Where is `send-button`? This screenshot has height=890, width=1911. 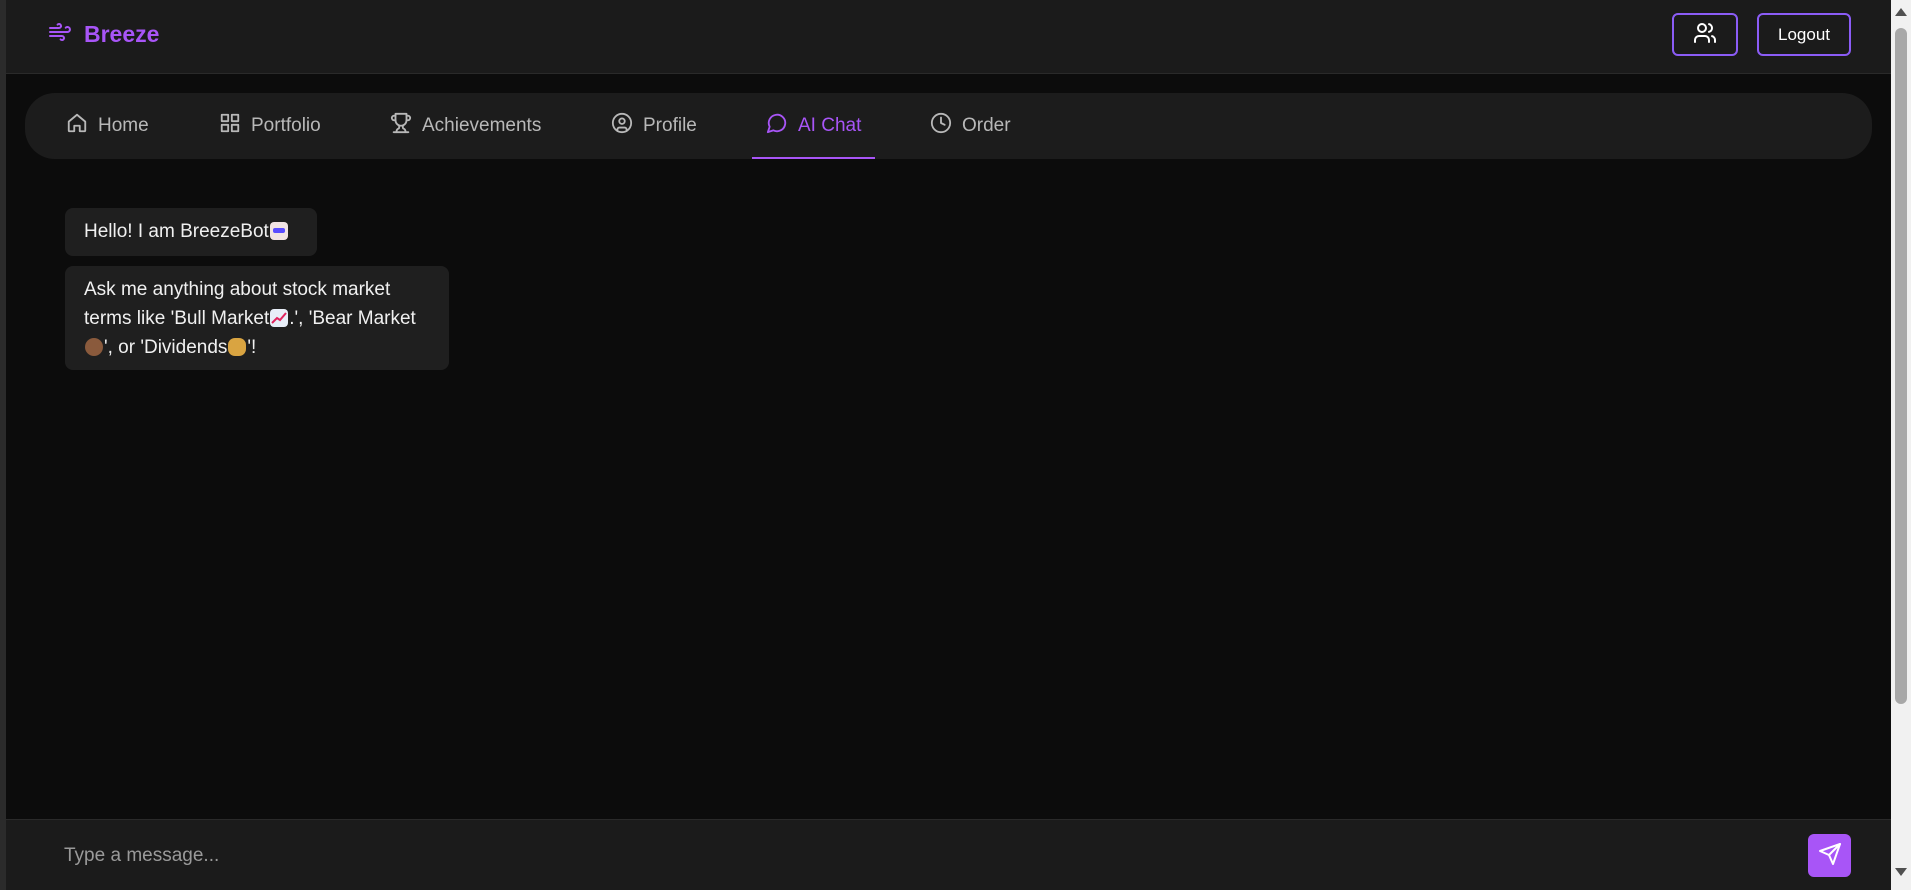
send-button is located at coordinates (1829, 855).